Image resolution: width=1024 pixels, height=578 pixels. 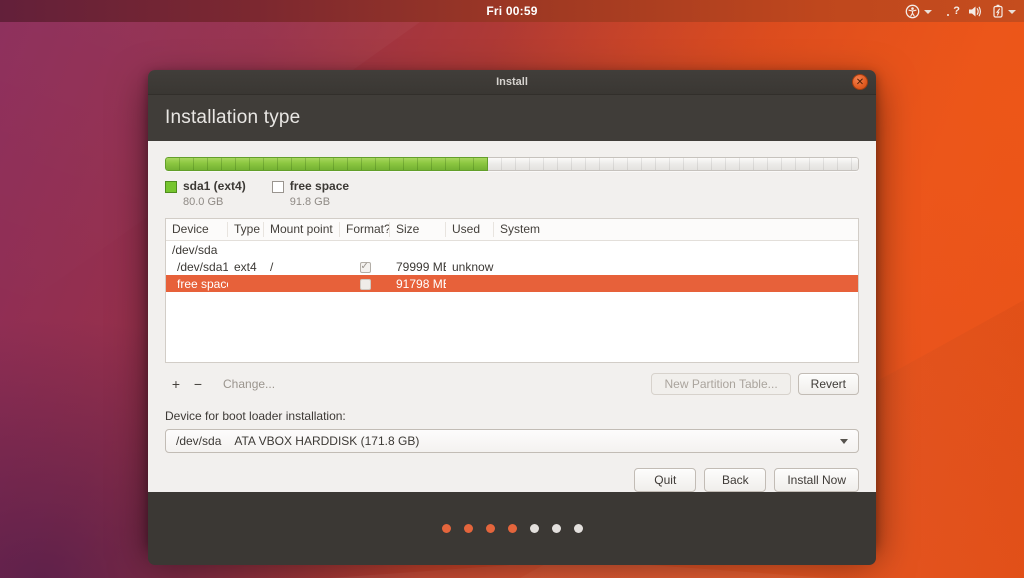 I want to click on network-dot, so click(x=948, y=15).